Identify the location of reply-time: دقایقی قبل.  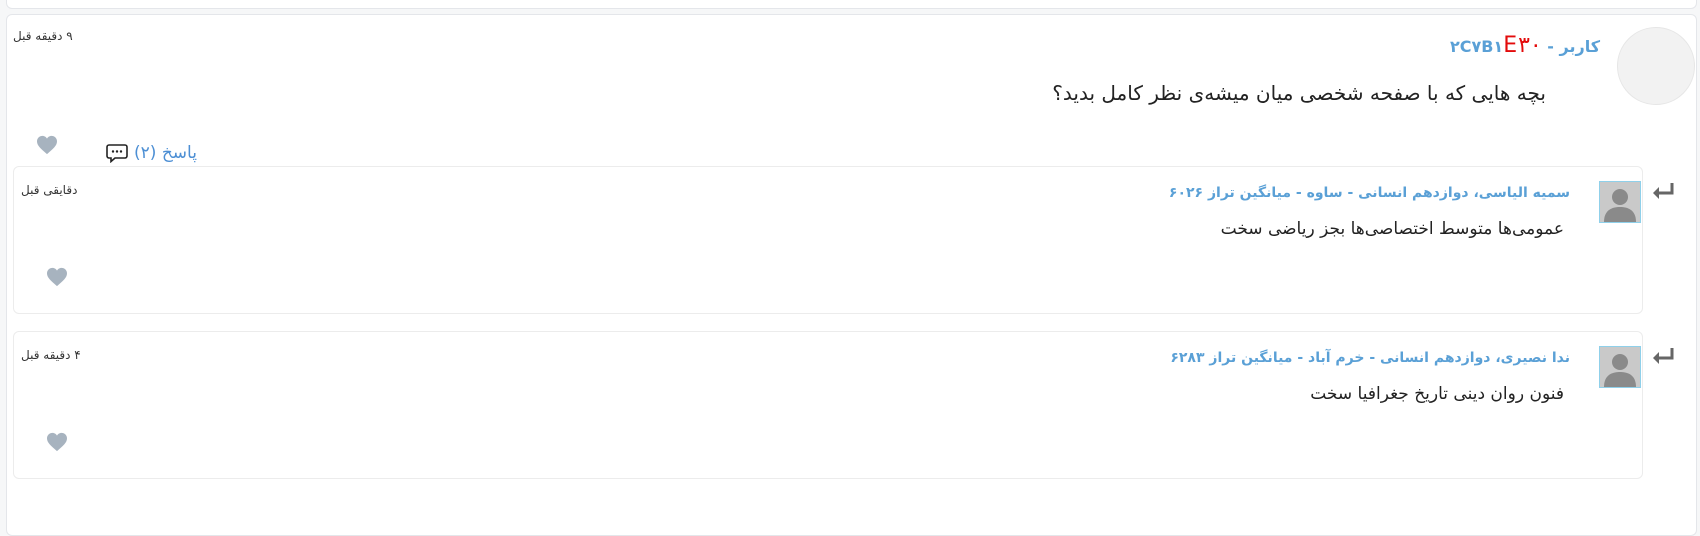
(49, 190).